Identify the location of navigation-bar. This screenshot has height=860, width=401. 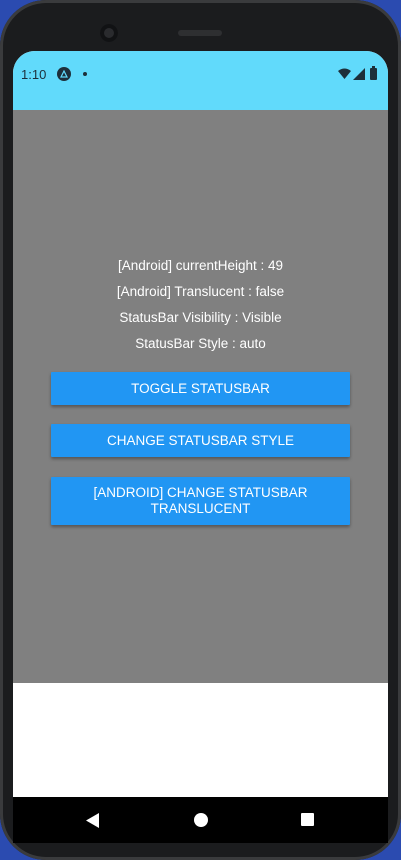
(200, 820).